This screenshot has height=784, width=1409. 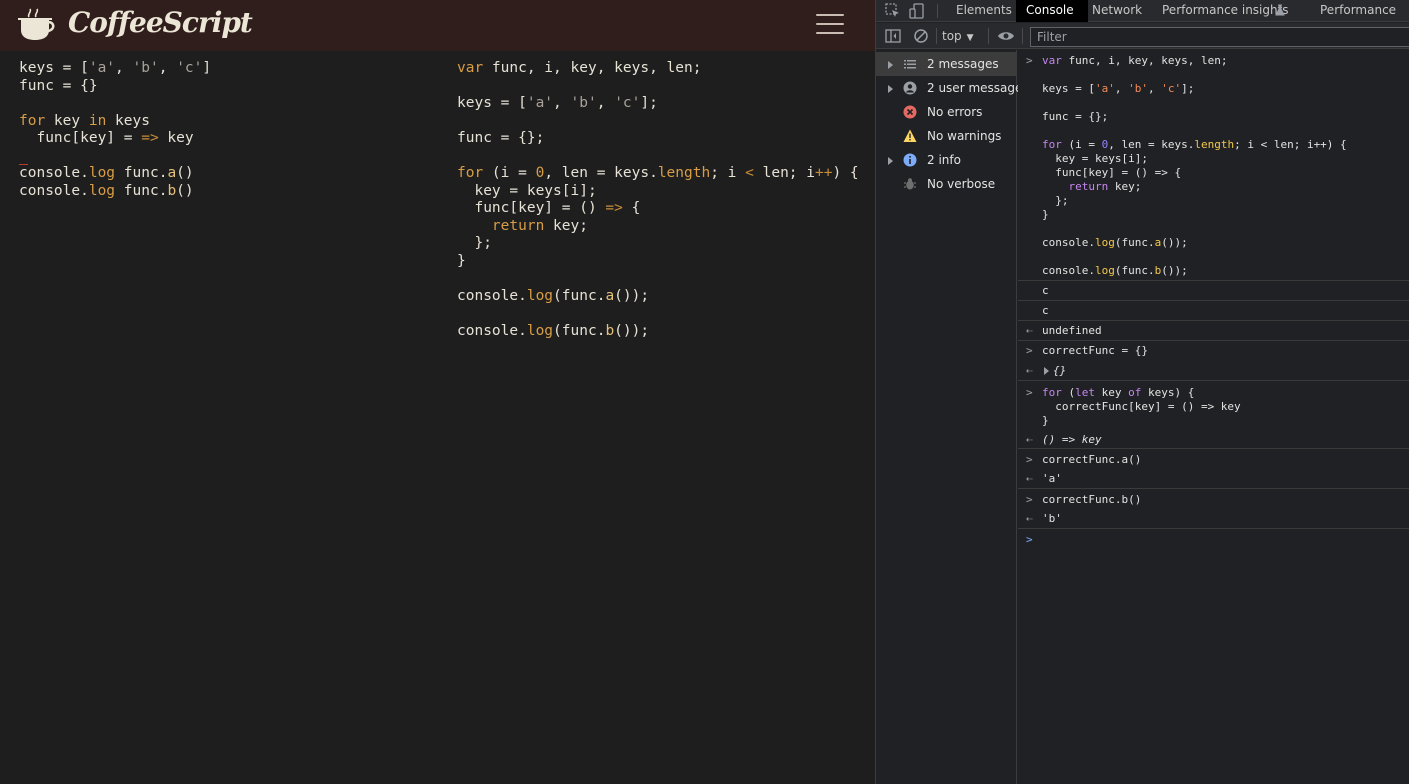 I want to click on warning-icon, so click(x=910, y=135).